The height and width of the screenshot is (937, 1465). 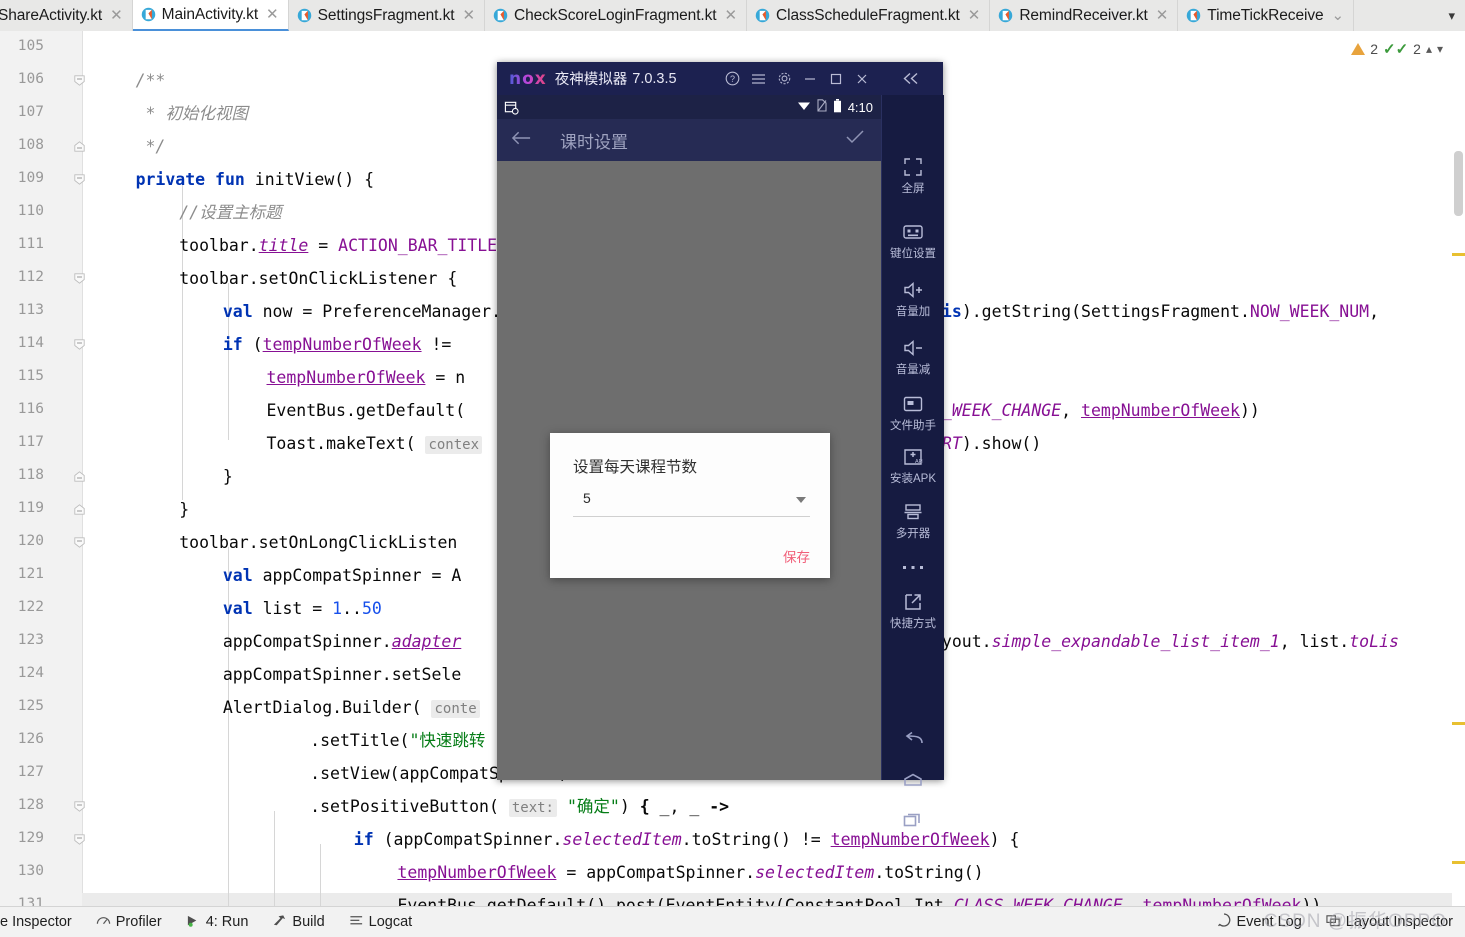 I want to click on sidebar-item-file-assistant: 文件助手, so click(x=913, y=413).